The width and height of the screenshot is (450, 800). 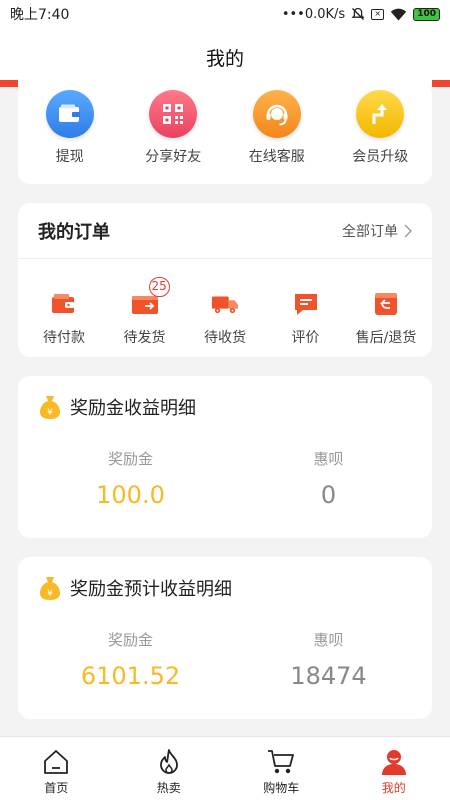 I want to click on order-pending-shipment: 25 待发货, so click(x=145, y=312).